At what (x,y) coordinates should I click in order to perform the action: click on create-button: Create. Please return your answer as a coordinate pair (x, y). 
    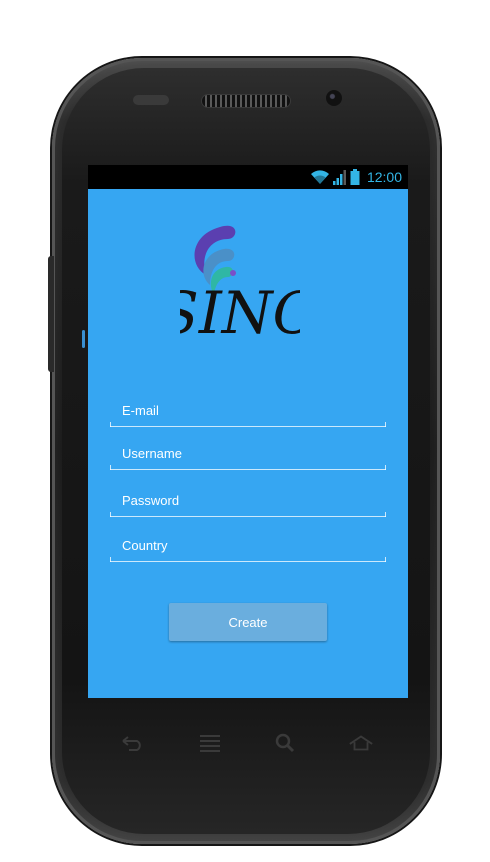
    Looking at the image, I should click on (248, 622).